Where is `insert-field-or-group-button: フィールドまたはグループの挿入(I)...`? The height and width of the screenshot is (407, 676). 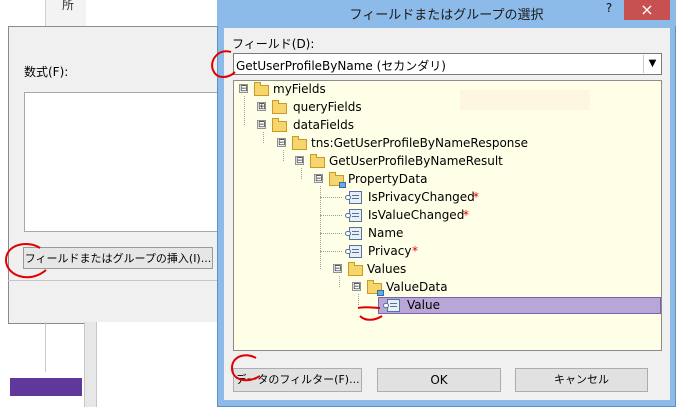 insert-field-or-group-button: フィールドまたはグループの挿入(I)... is located at coordinates (118, 258).